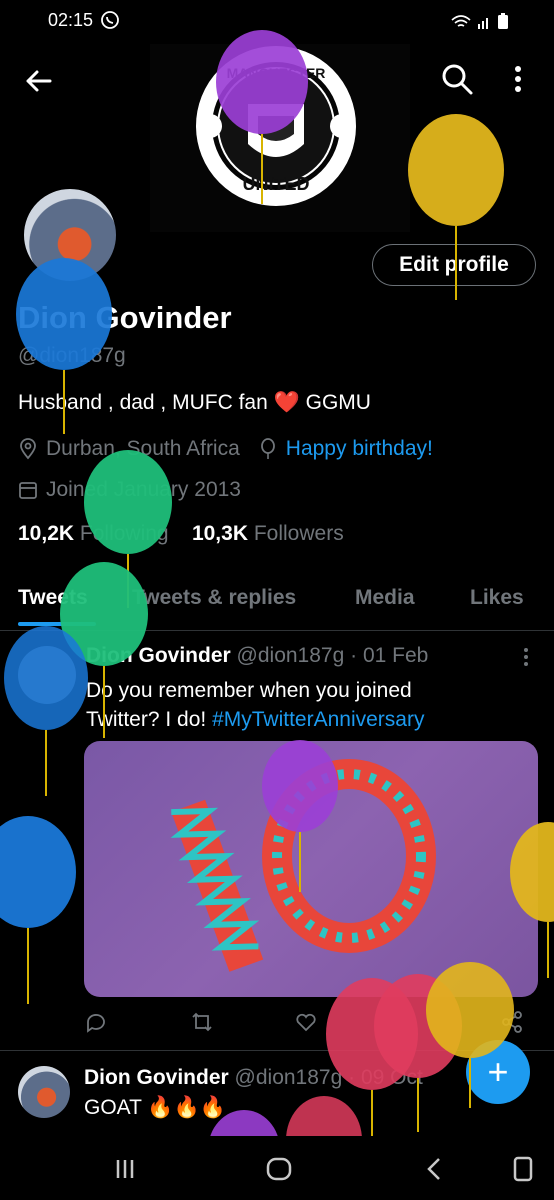 This screenshot has height=1200, width=554. I want to click on signal-icon, so click(479, 26).